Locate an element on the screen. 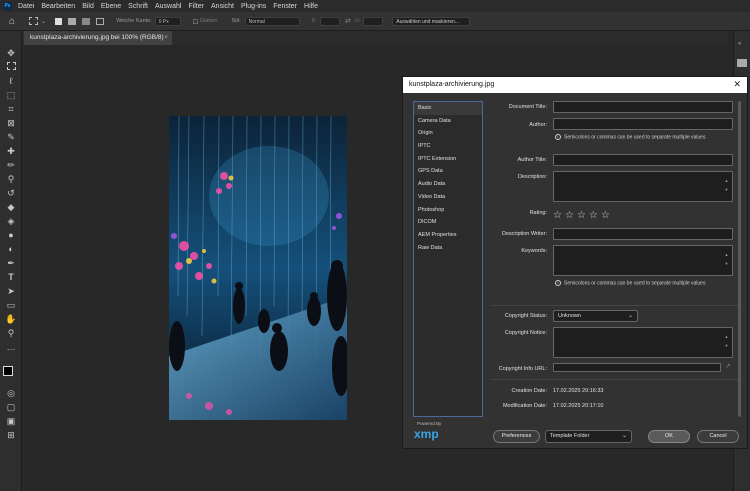 This screenshot has width=750, height=491. new-selection-icon is located at coordinates (59, 21).